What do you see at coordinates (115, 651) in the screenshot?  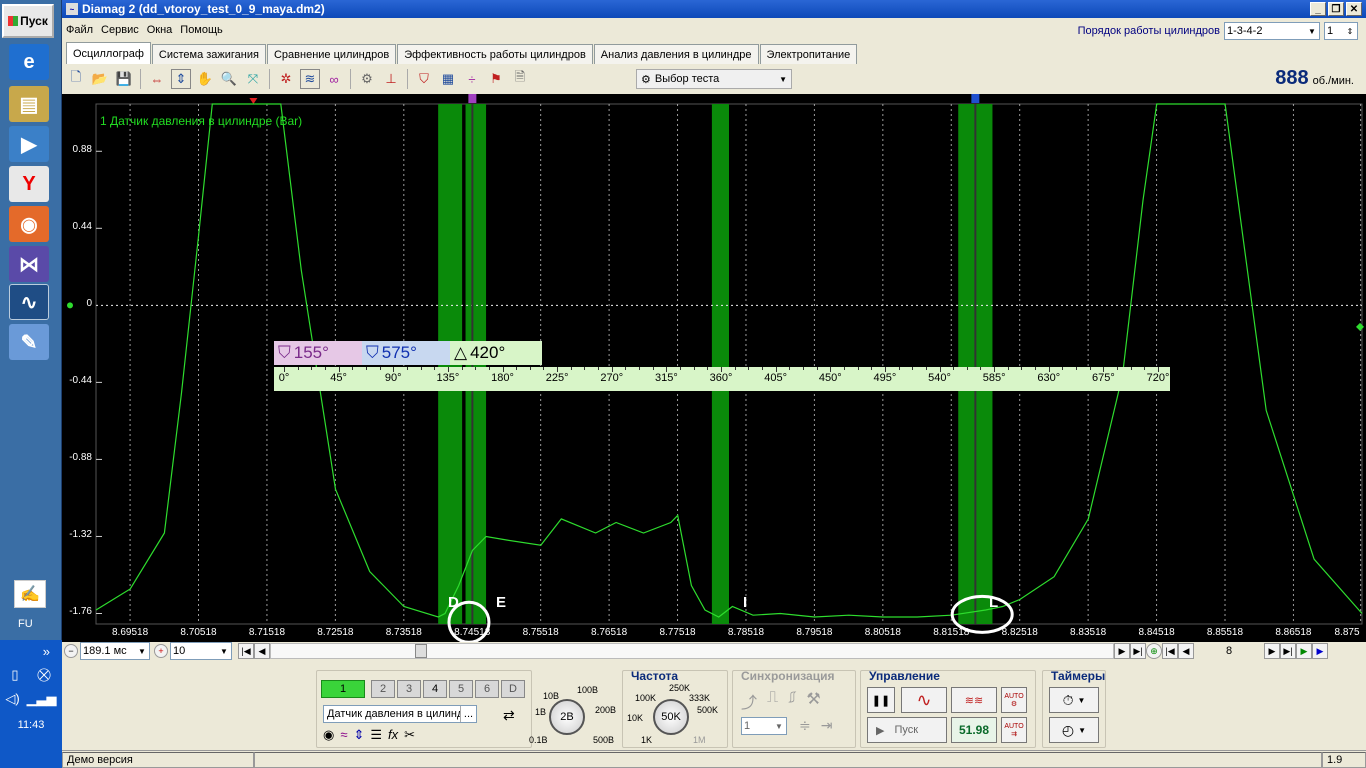 I see `timebase-select: 189.1 мс ▼` at bounding box center [115, 651].